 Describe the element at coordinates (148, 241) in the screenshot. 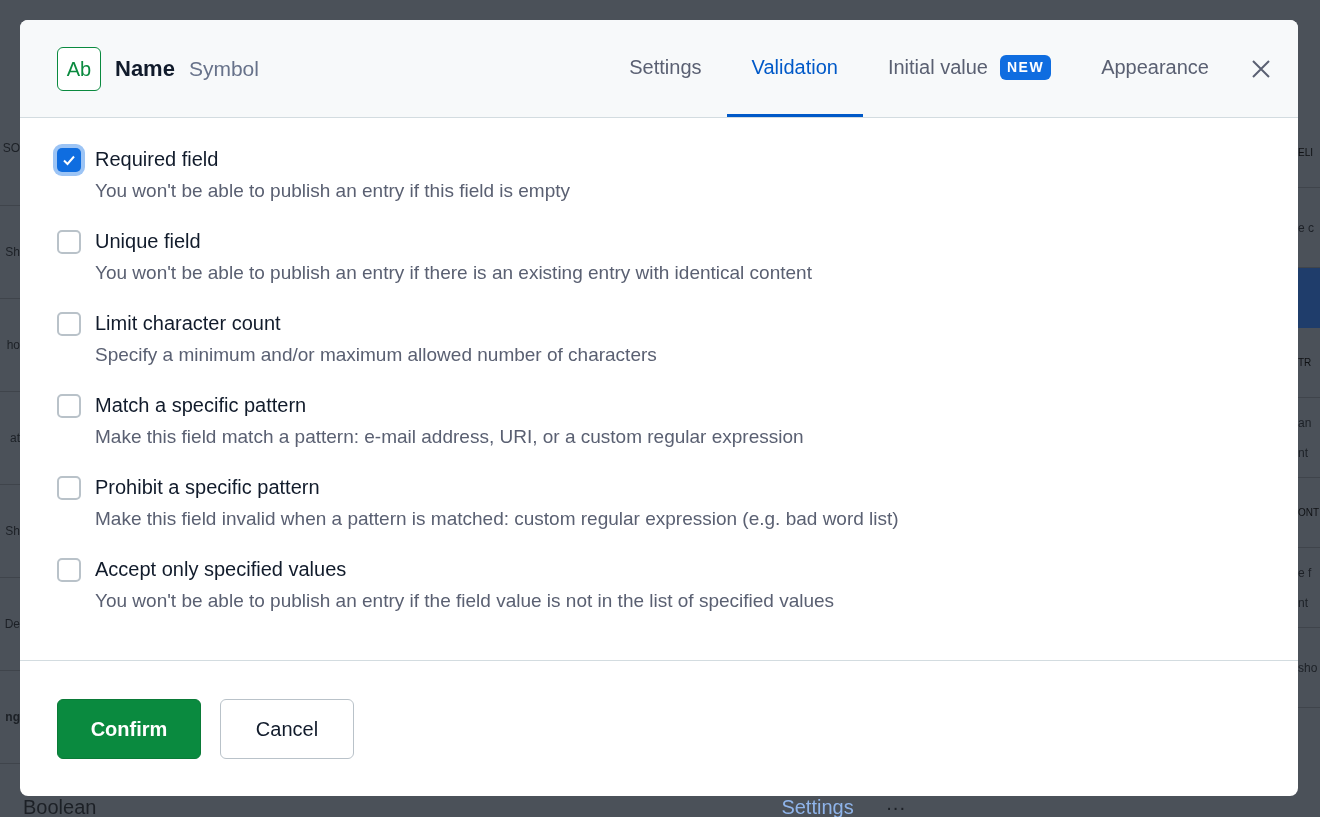

I see `option-title: Unique field` at that location.